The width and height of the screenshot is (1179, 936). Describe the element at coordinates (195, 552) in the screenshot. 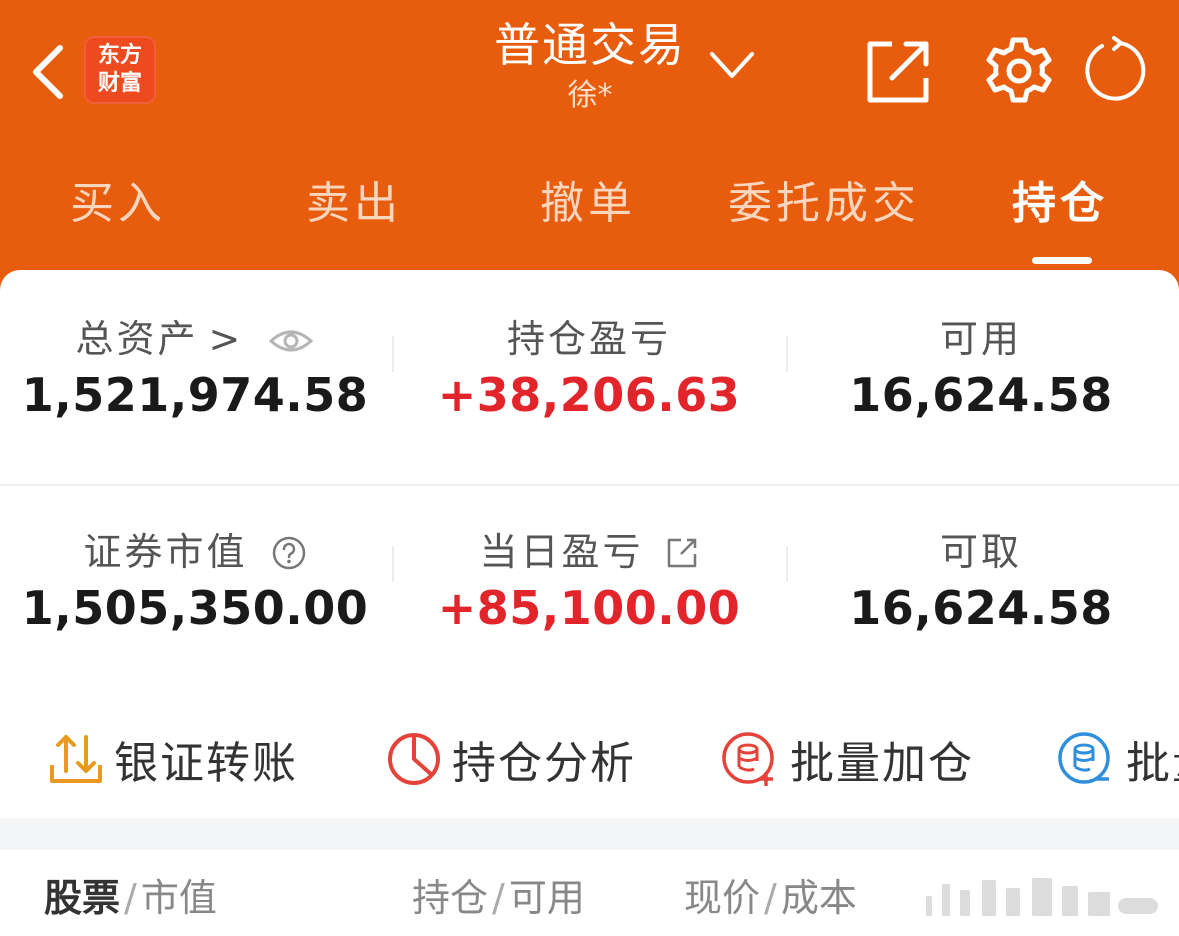

I see `securities-value-label: 证券市值` at that location.